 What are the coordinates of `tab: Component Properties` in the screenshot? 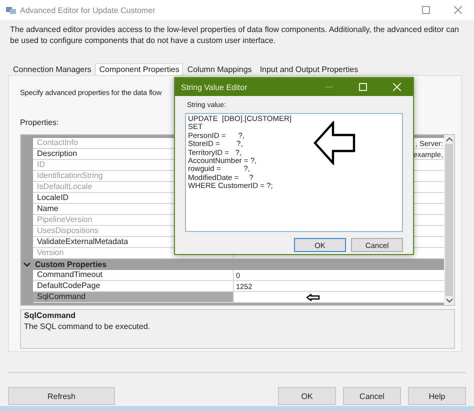 It's located at (139, 69).